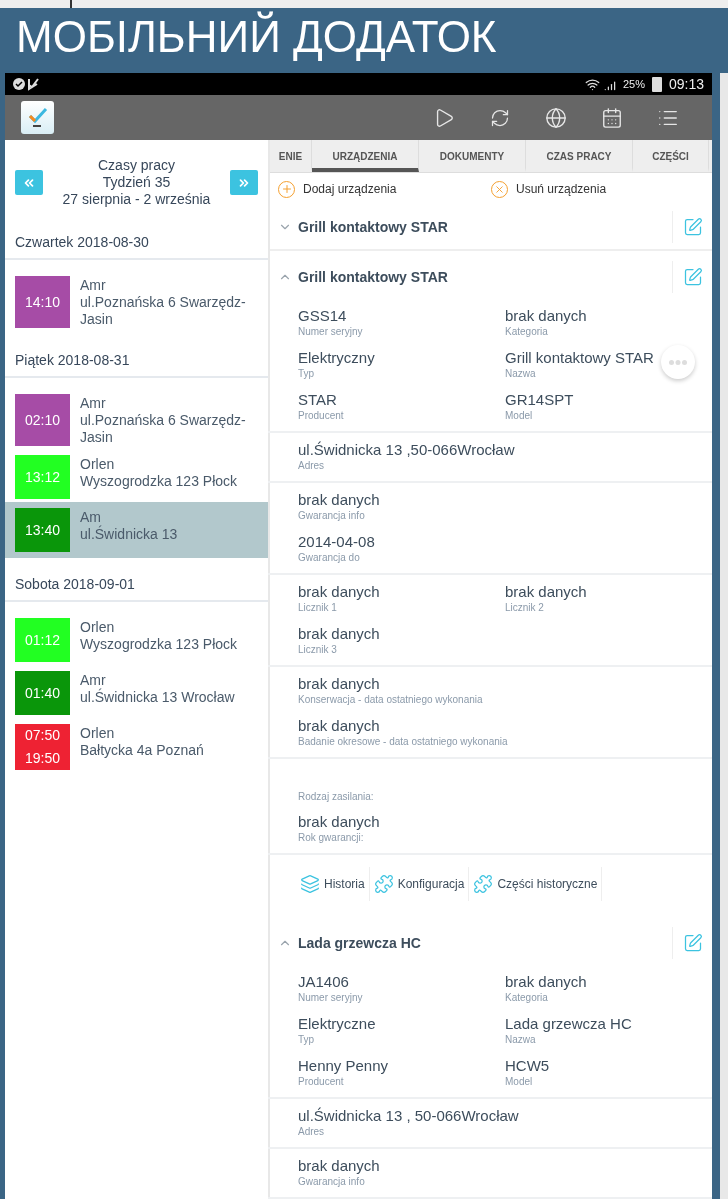 This screenshot has width=728, height=1199. Describe the element at coordinates (524, 608) in the screenshot. I see `field-label: Licznik 2` at that location.